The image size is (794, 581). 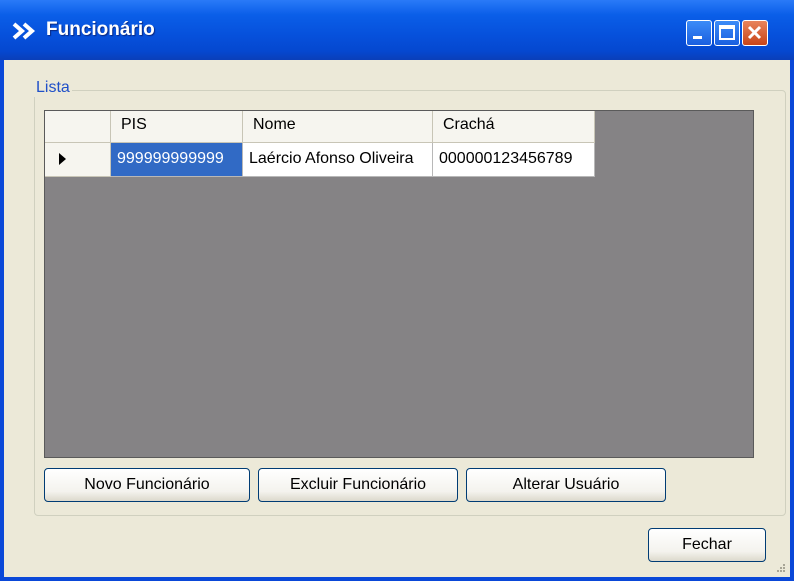 What do you see at coordinates (781, 568) in the screenshot?
I see `resize-grip-icon` at bounding box center [781, 568].